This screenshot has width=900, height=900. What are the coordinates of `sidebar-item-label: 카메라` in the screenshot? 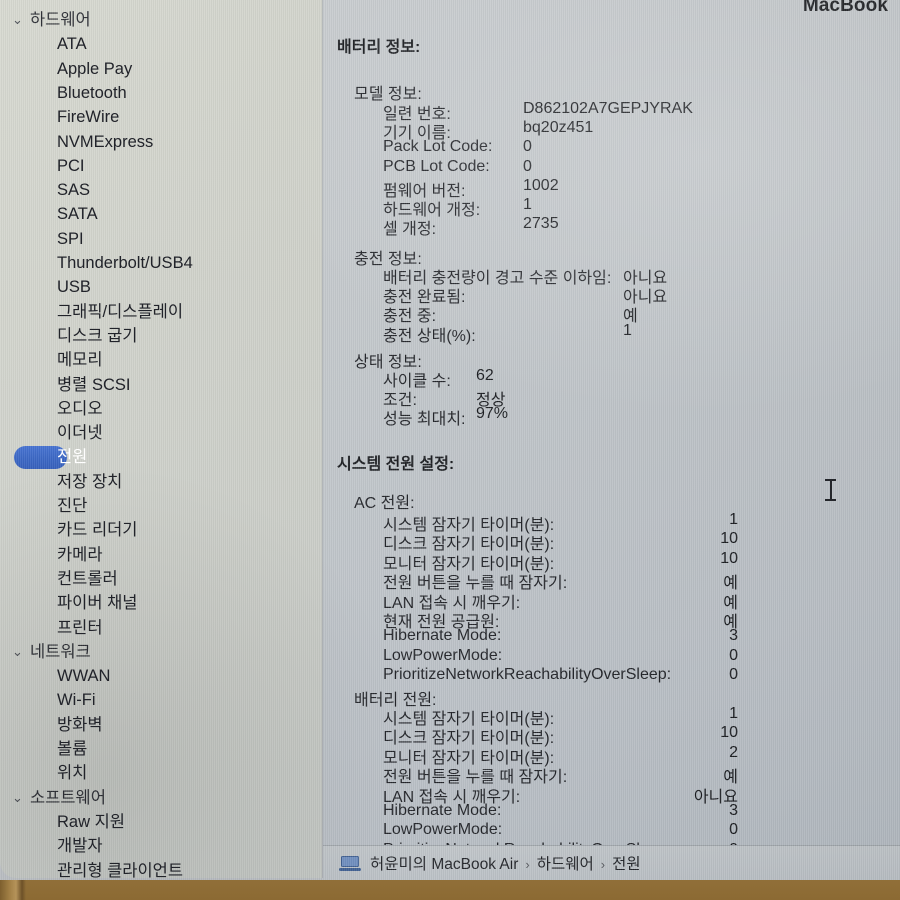 It's located at (80, 554).